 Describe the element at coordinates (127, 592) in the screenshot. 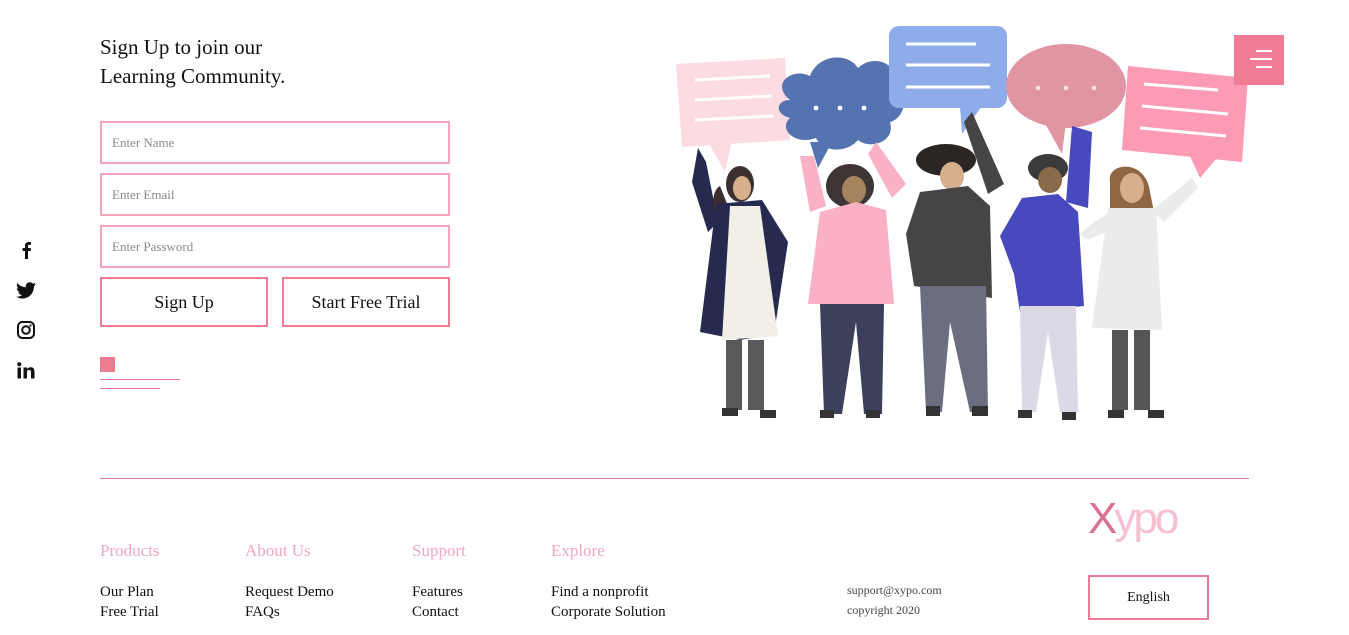

I see `footer-link-our-plan: Our Plan` at that location.